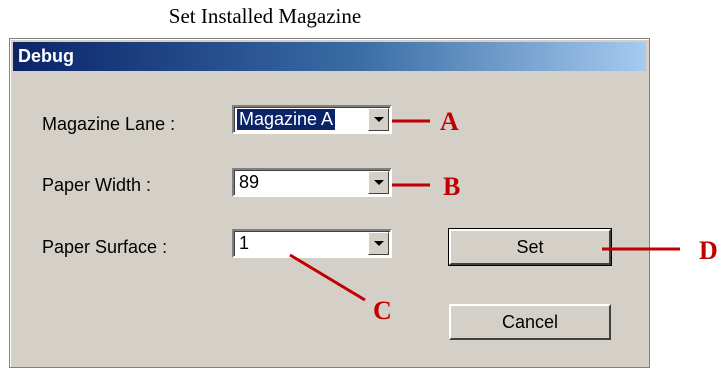  Describe the element at coordinates (452, 186) in the screenshot. I see `annotation-label-b: B` at that location.